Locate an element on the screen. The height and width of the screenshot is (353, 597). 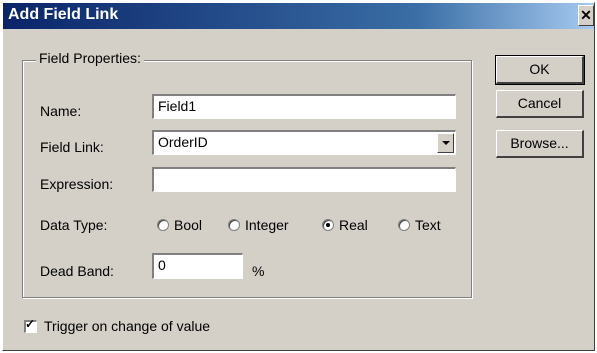
cancel-button: Cancel is located at coordinates (540, 104).